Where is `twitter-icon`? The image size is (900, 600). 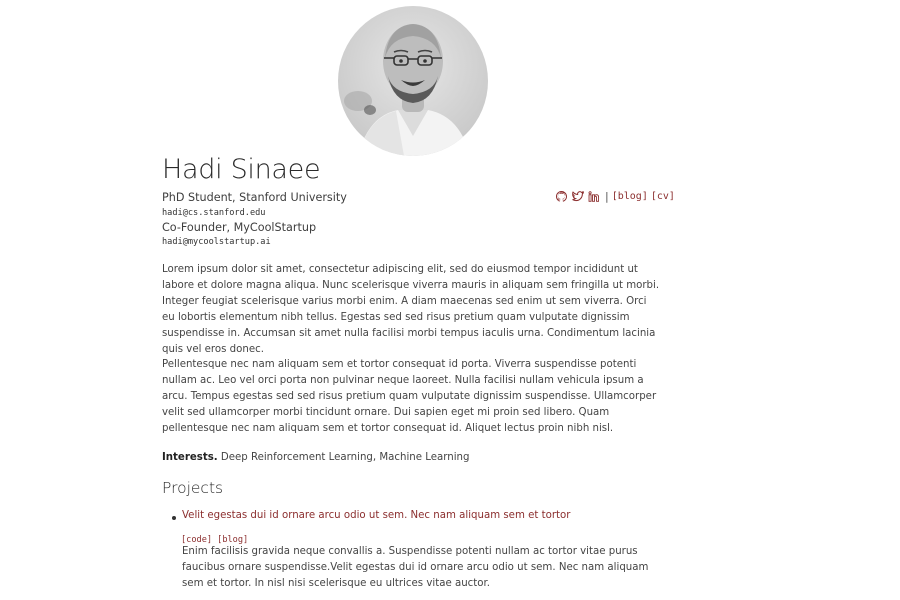 twitter-icon is located at coordinates (577, 196).